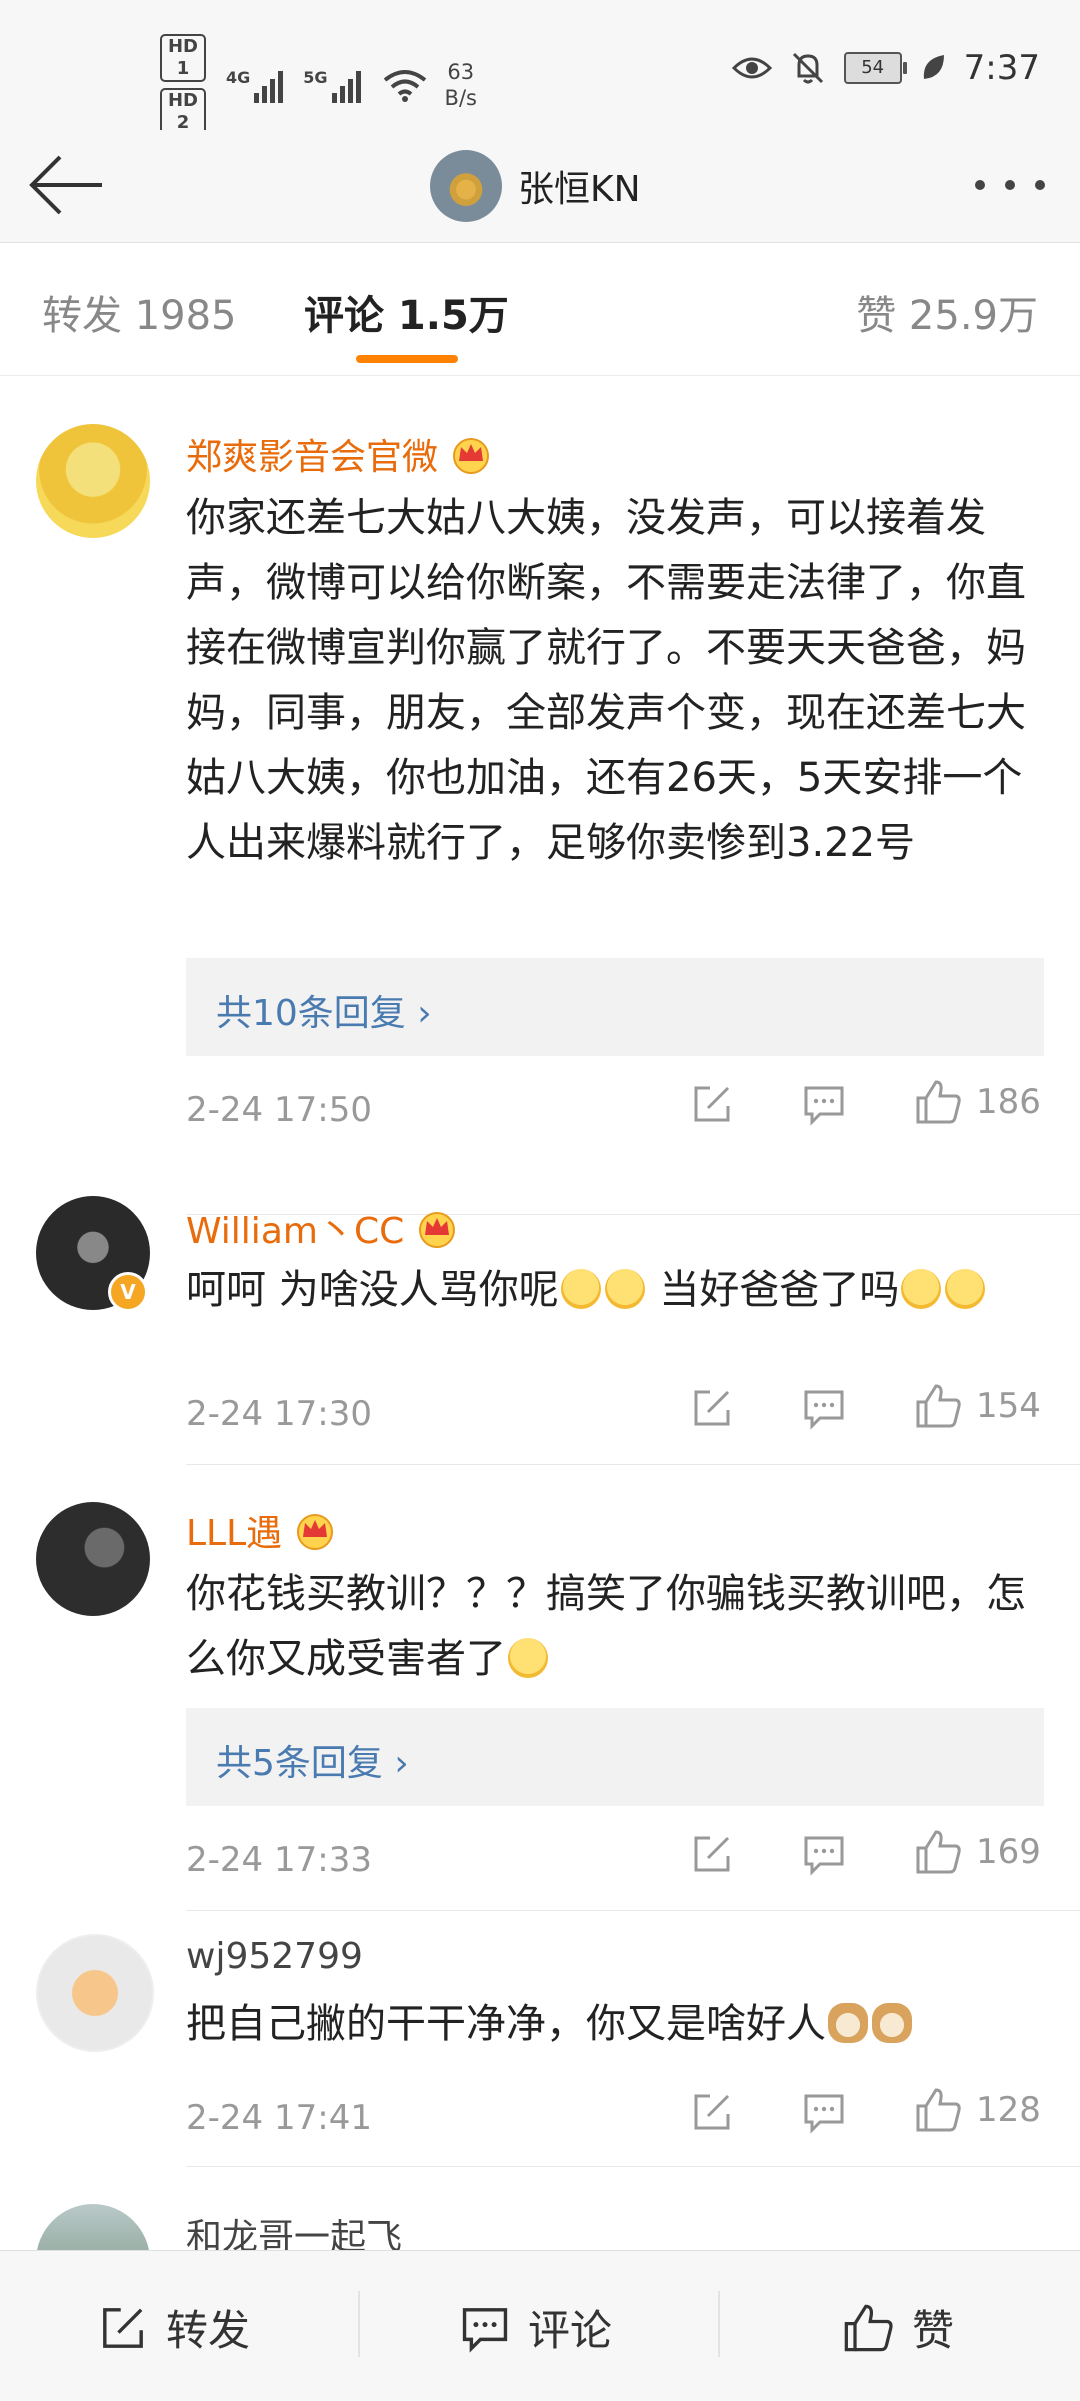 Image resolution: width=1080 pixels, height=2401 pixels. I want to click on bottom-action-bar: 转发 评论 赞, so click(540, 2325).